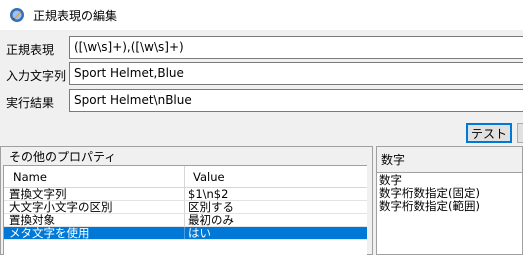  I want to click on result-label: 実行結果, so click(30, 103).